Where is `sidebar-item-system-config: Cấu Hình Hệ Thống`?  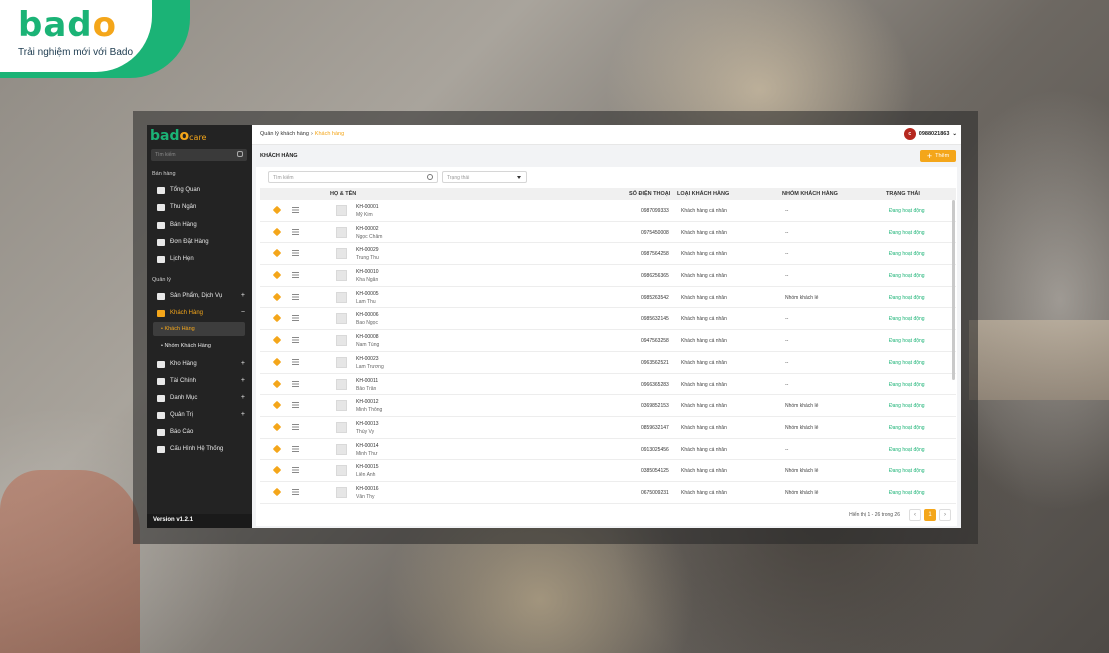 sidebar-item-system-config: Cấu Hình Hệ Thống is located at coordinates (202, 449).